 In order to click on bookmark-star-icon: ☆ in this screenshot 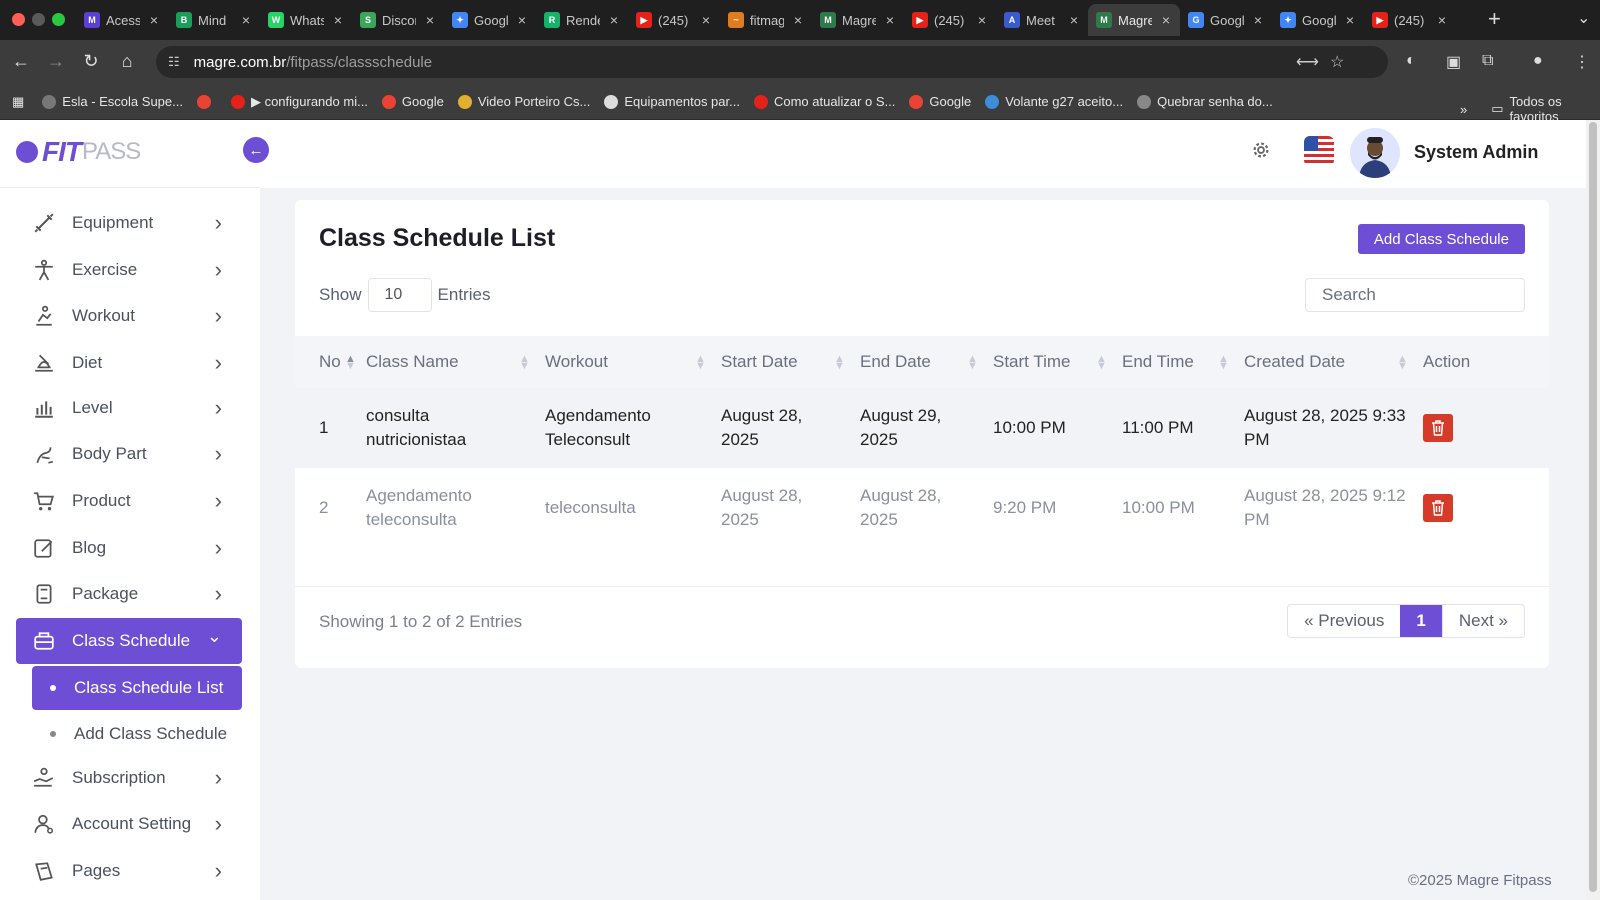, I will do `click(1337, 62)`.